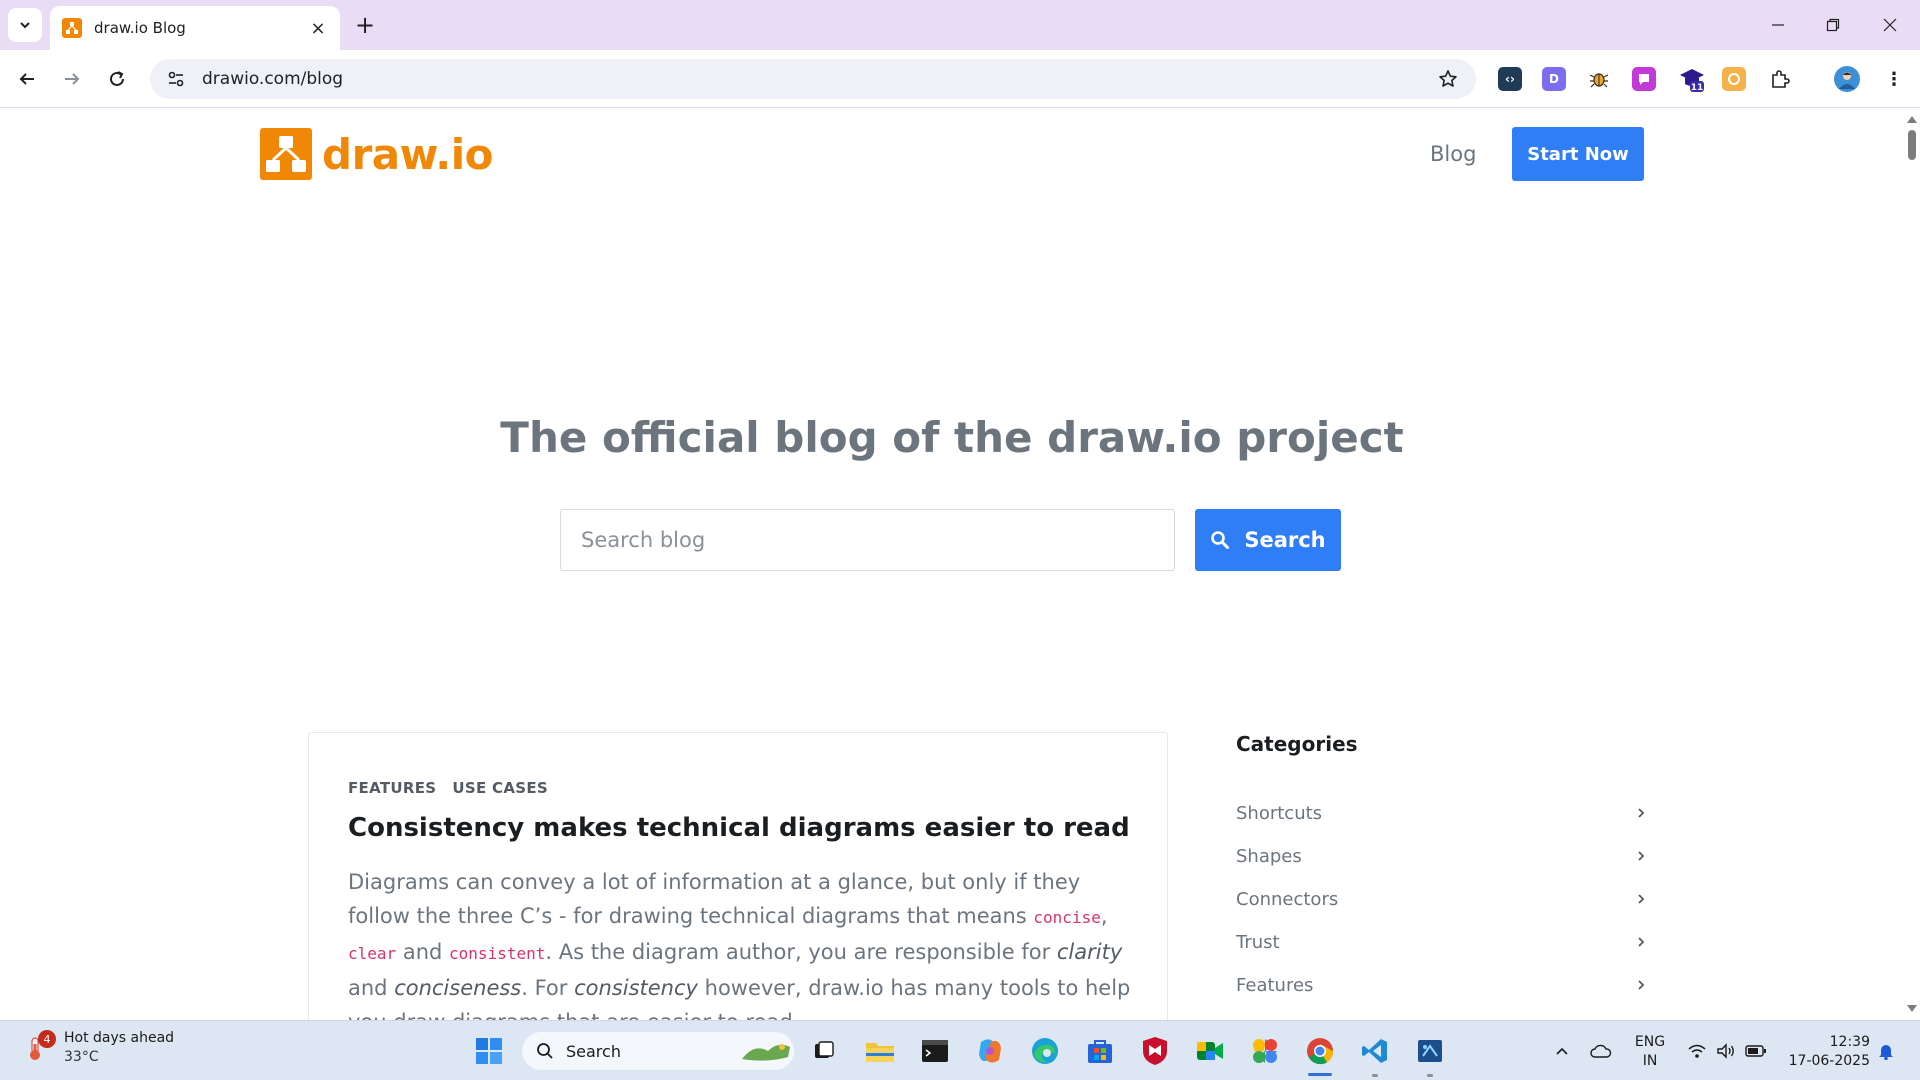  What do you see at coordinates (1599, 79) in the screenshot?
I see `bug-extension-icon` at bounding box center [1599, 79].